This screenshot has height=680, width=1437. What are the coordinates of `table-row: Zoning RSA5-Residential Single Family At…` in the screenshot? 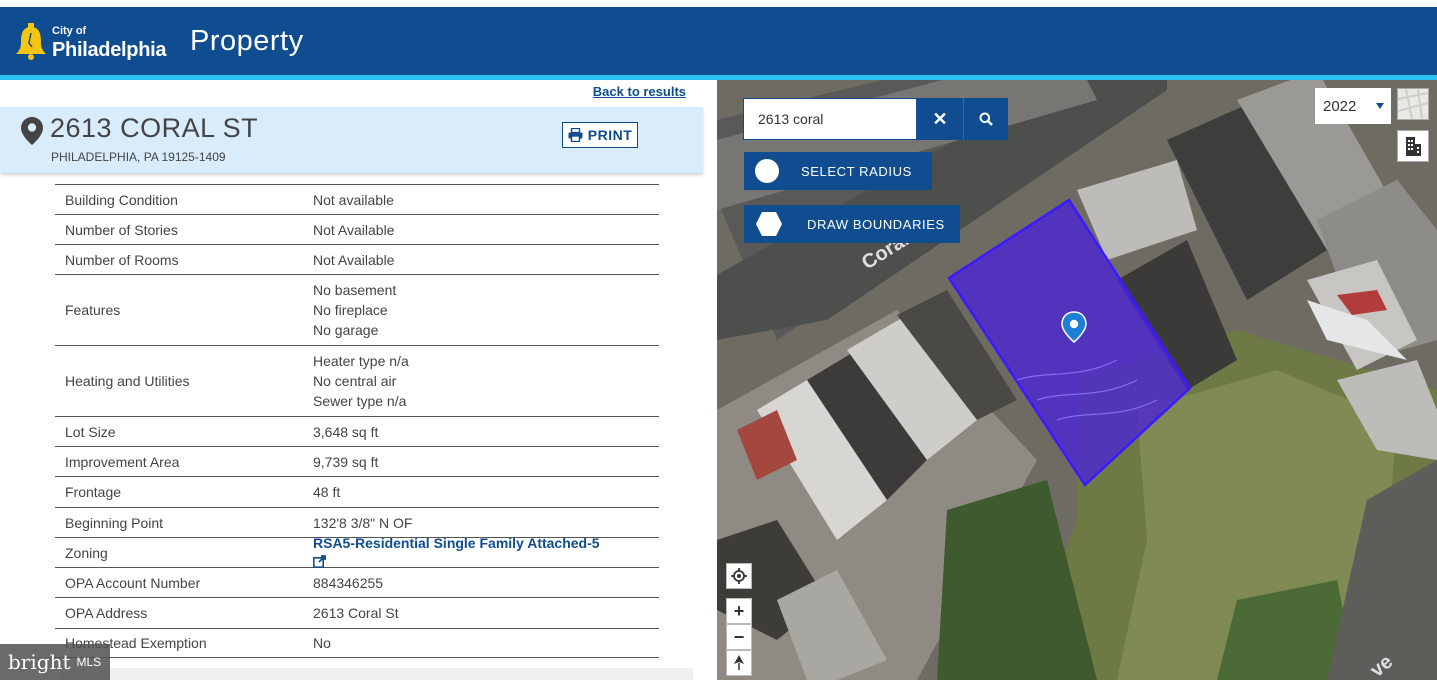 It's located at (357, 551).